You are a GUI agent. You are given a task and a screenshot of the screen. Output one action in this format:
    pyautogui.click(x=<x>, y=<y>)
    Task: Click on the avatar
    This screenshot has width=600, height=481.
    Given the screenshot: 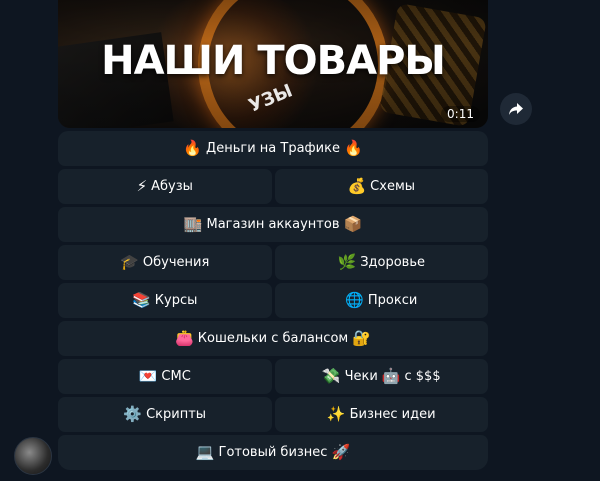 What is the action you would take?
    pyautogui.click(x=33, y=456)
    